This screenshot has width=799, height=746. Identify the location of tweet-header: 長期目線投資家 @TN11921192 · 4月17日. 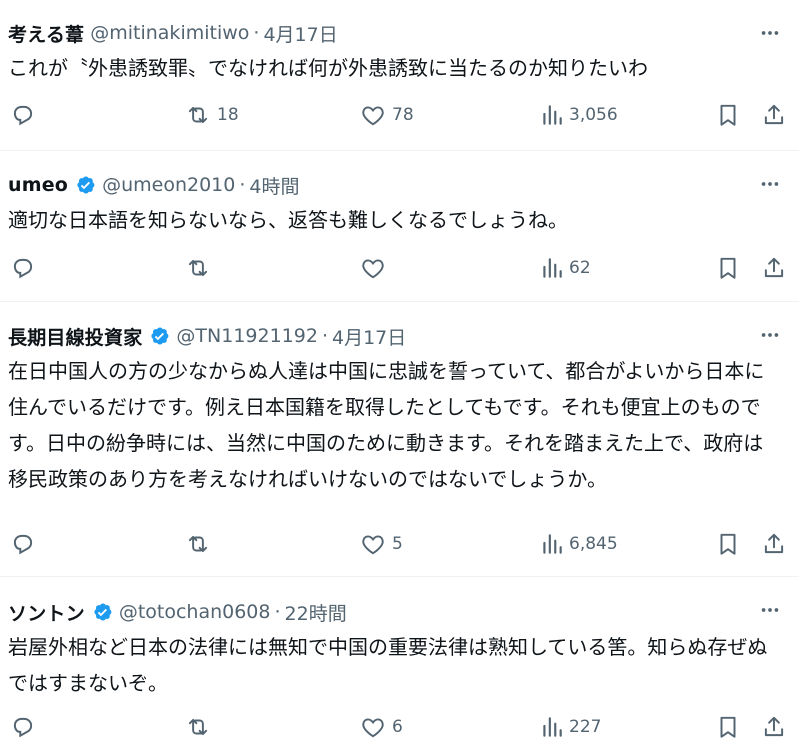
(403, 336).